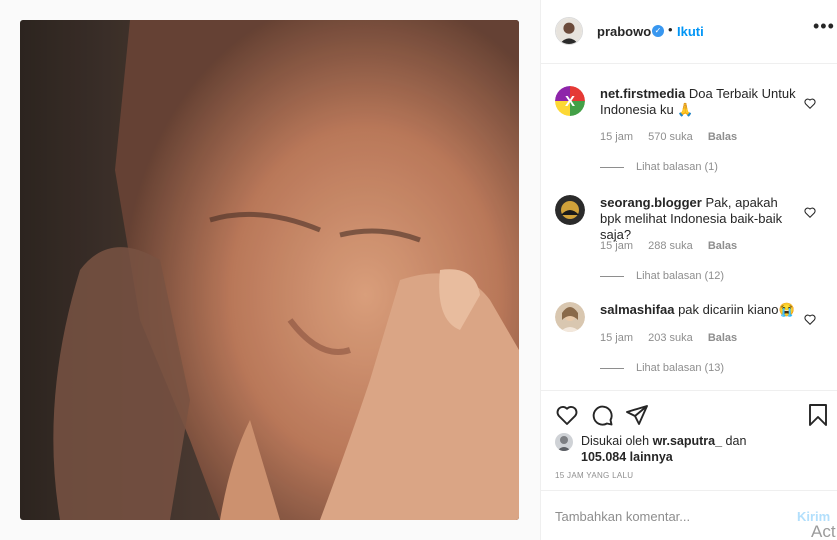  Describe the element at coordinates (658, 31) in the screenshot. I see `verified-badge-icon: ✓` at that location.